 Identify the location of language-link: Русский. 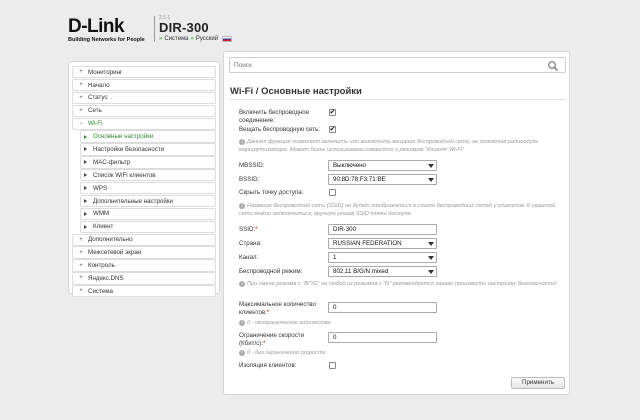
(207, 39).